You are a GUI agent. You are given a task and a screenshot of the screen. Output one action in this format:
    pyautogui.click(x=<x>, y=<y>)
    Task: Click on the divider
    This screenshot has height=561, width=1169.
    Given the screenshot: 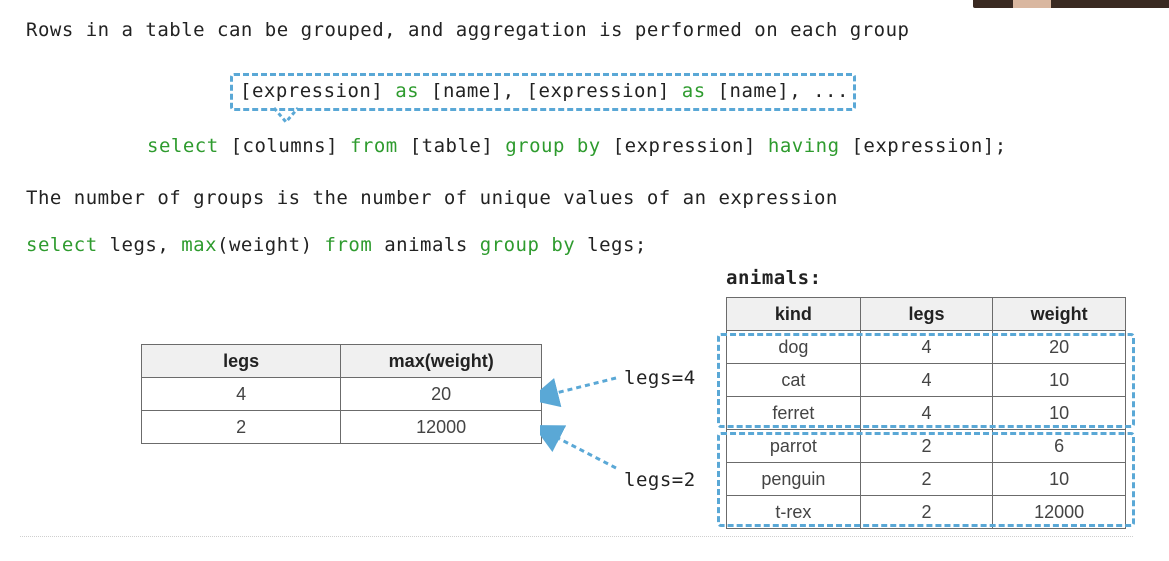 What is the action you would take?
    pyautogui.click(x=576, y=536)
    